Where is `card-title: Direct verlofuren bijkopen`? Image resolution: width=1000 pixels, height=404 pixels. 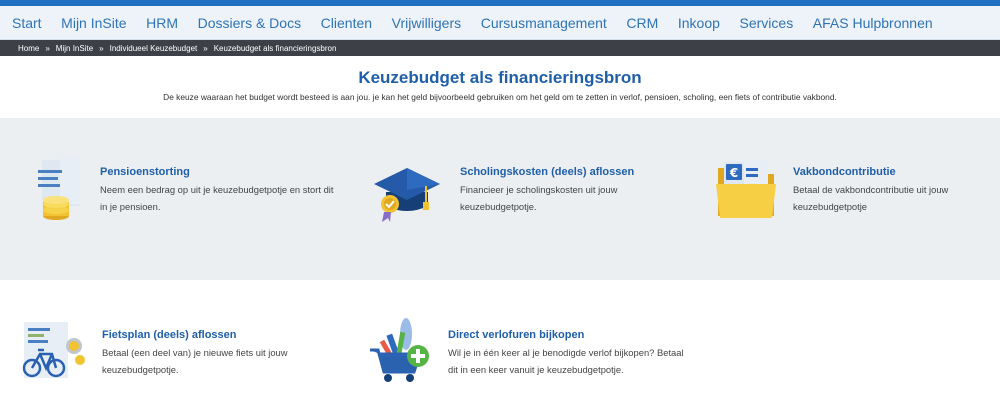
card-title: Direct verlofuren bijkopen is located at coordinates (516, 335).